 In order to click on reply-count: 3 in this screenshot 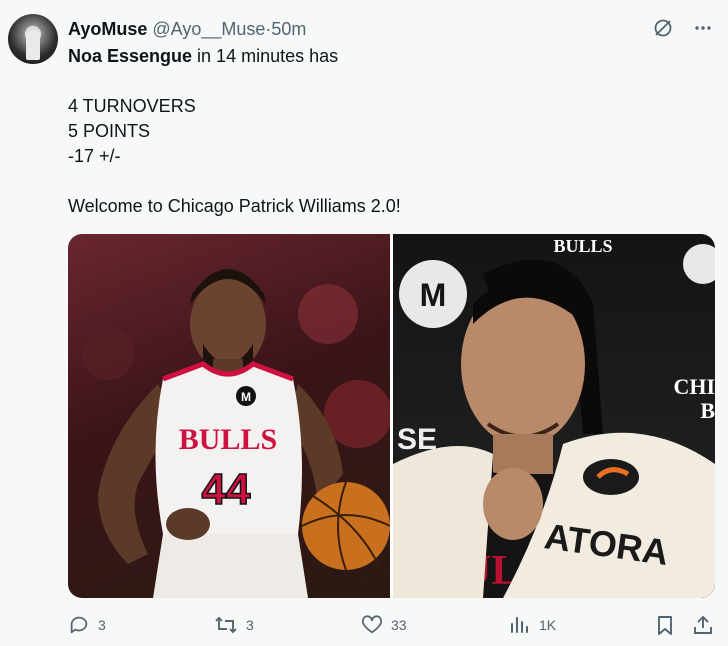, I will do `click(102, 625)`.